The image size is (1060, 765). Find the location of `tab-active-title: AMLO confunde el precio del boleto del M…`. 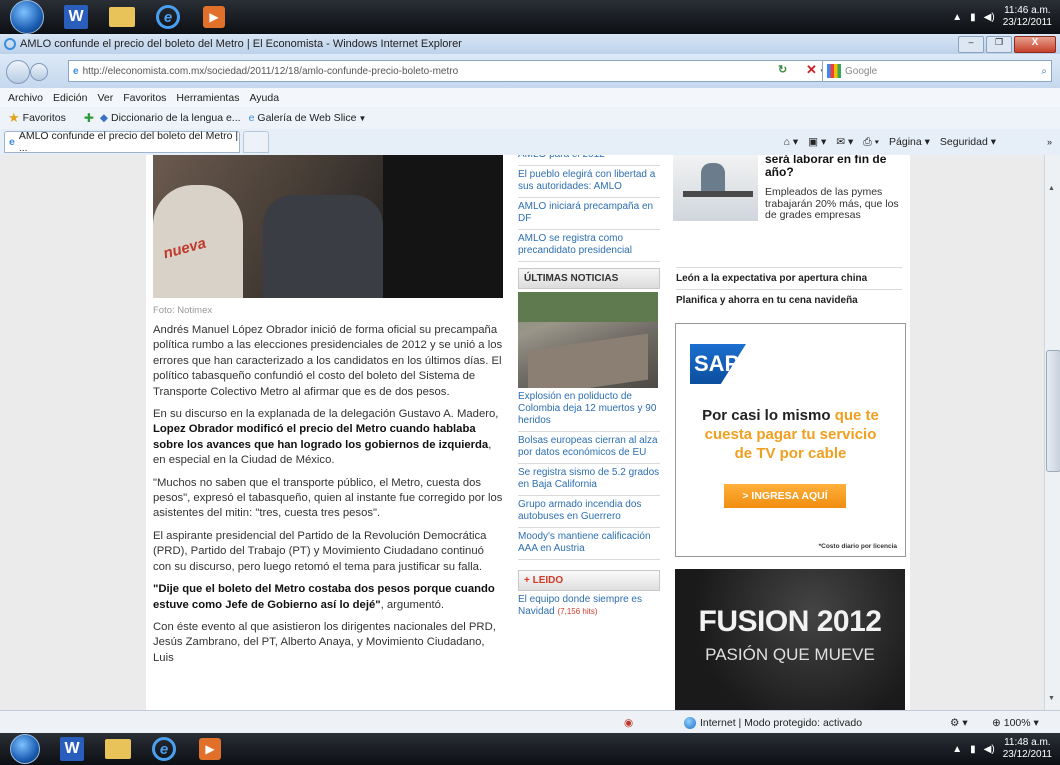

tab-active-title: AMLO confunde el precio del boleto del M… is located at coordinates (128, 142).